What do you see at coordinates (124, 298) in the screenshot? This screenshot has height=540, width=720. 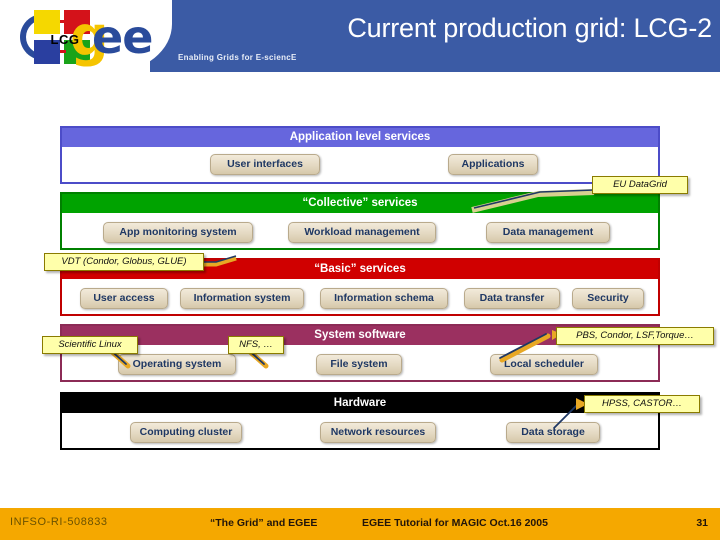 I see `pill-user-access: User access` at bounding box center [124, 298].